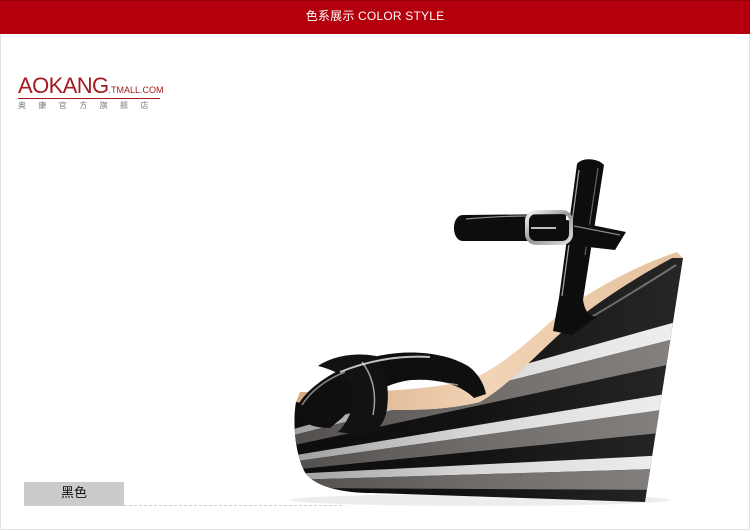 The height and width of the screenshot is (530, 750). I want to click on section-title: 色系展示 COLOR STYLE, so click(375, 16).